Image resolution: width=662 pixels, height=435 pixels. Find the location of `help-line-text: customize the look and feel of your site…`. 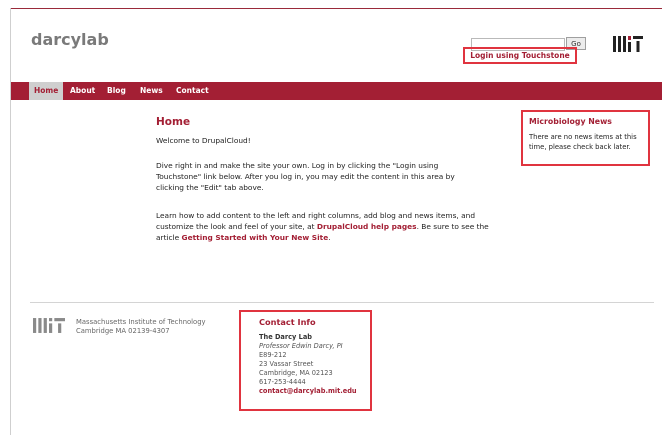

help-line-text: customize the look and feel of your site… is located at coordinates (235, 226).